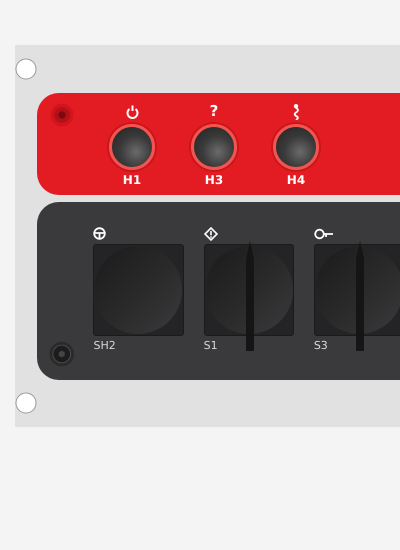 Image resolution: width=400 pixels, height=550 pixels. Describe the element at coordinates (132, 180) in the screenshot. I see `button-label: H1` at that location.